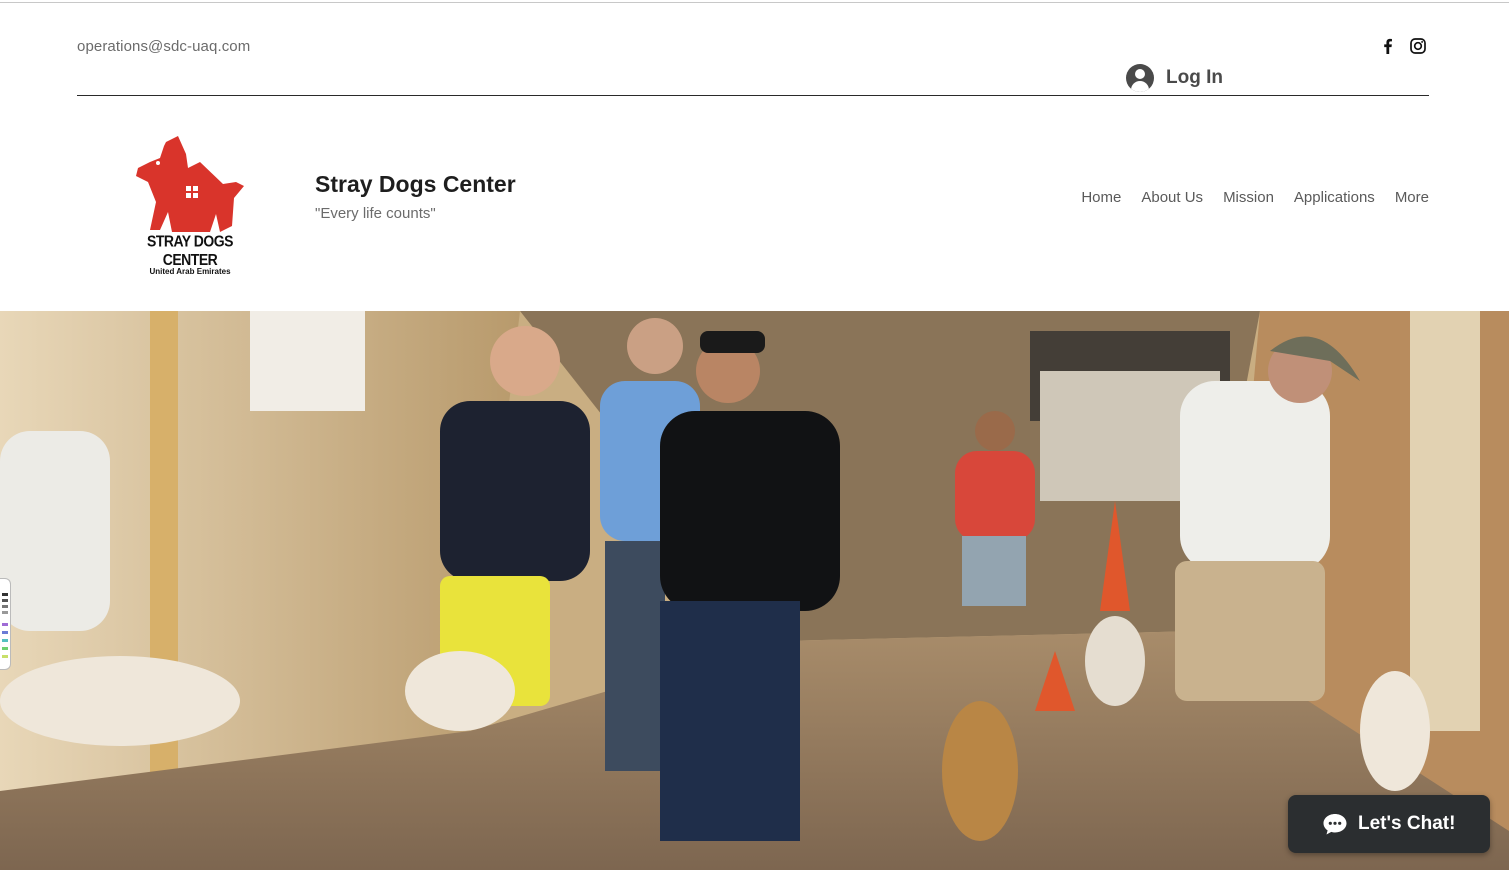  What do you see at coordinates (1407, 823) in the screenshot?
I see `chat-label: Let's Chat!` at bounding box center [1407, 823].